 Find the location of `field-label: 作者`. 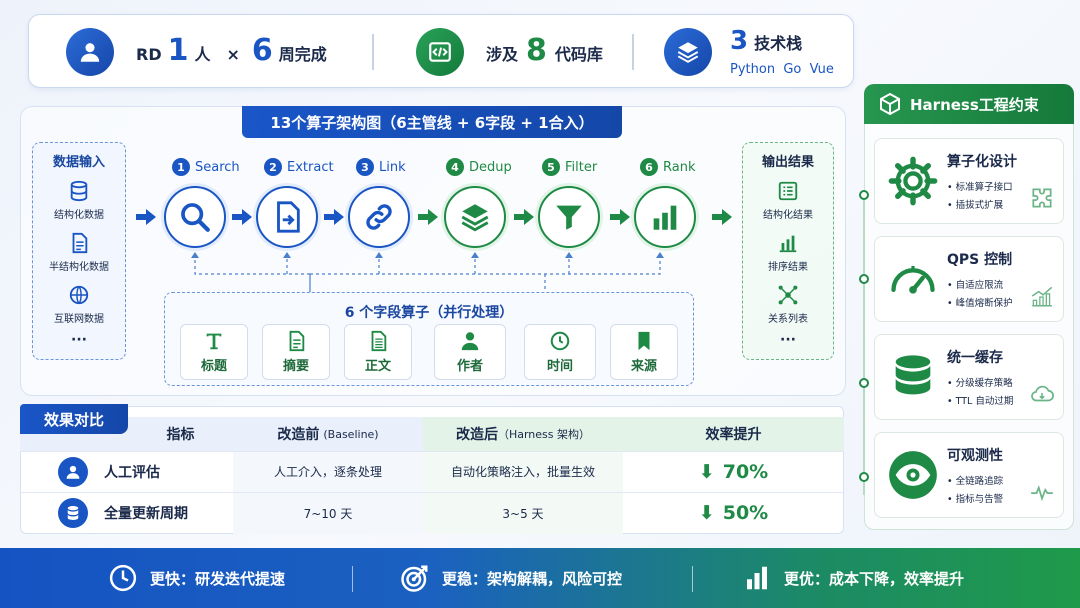

field-label: 作者 is located at coordinates (469, 366).